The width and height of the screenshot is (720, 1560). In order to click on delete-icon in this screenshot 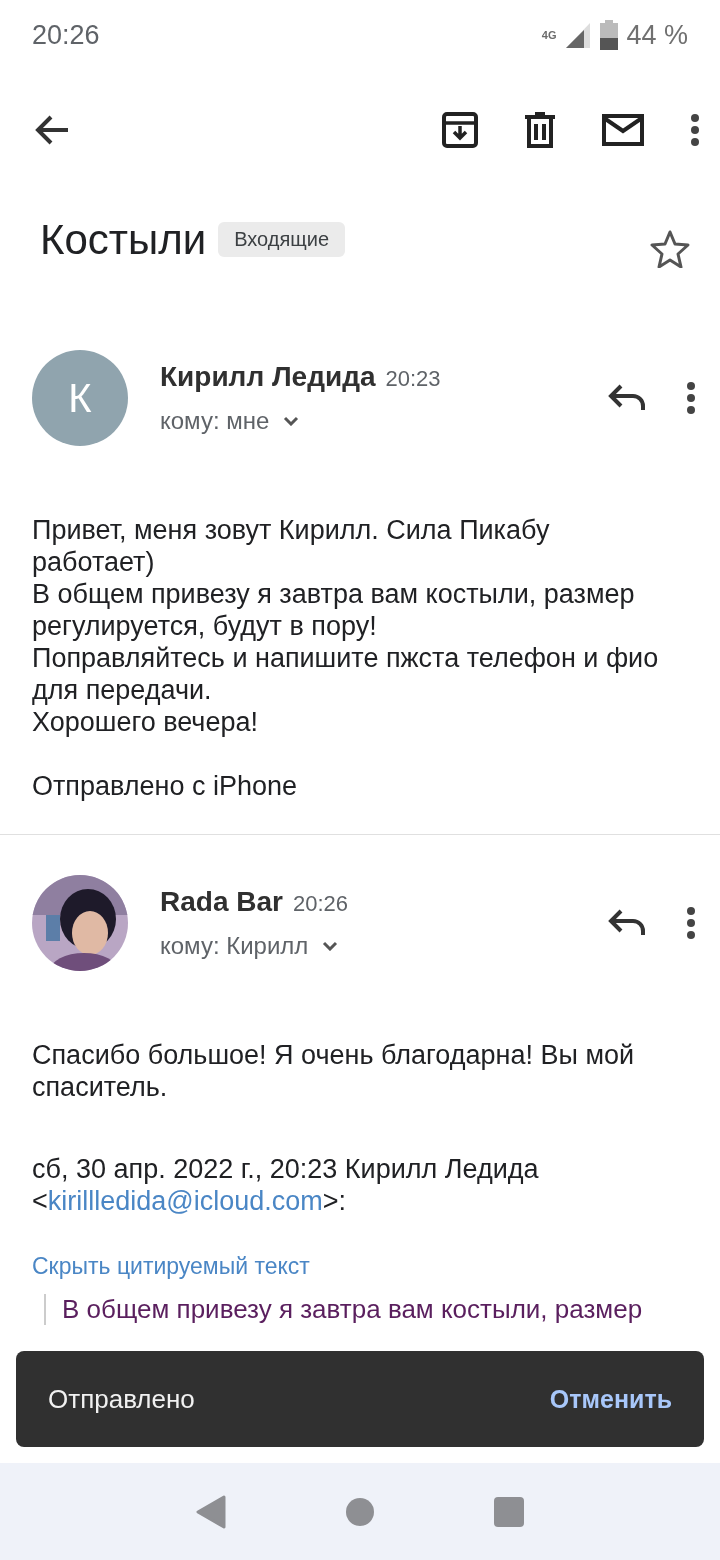, I will do `click(540, 130)`.